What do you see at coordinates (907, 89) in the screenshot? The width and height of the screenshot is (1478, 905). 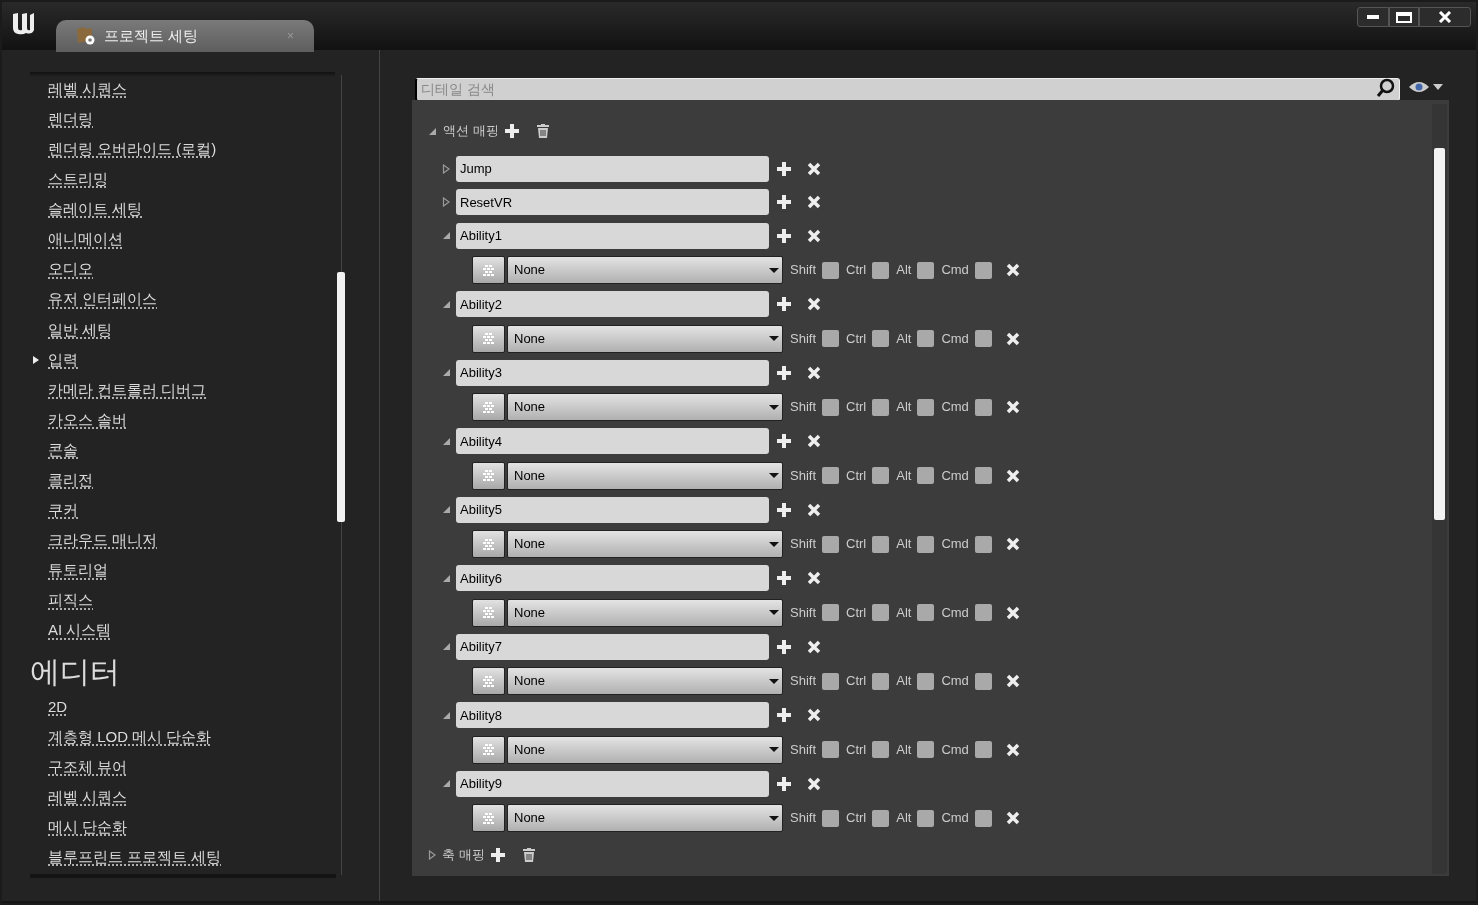 I see `search-field: 디테일 검색` at bounding box center [907, 89].